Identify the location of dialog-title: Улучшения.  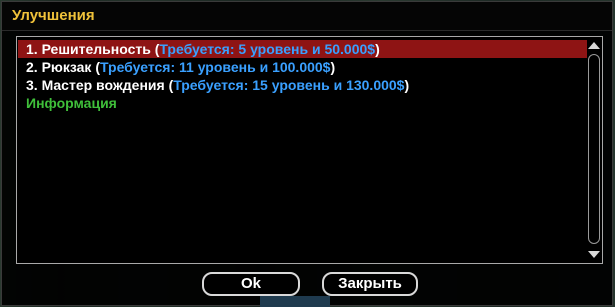
(53, 15).